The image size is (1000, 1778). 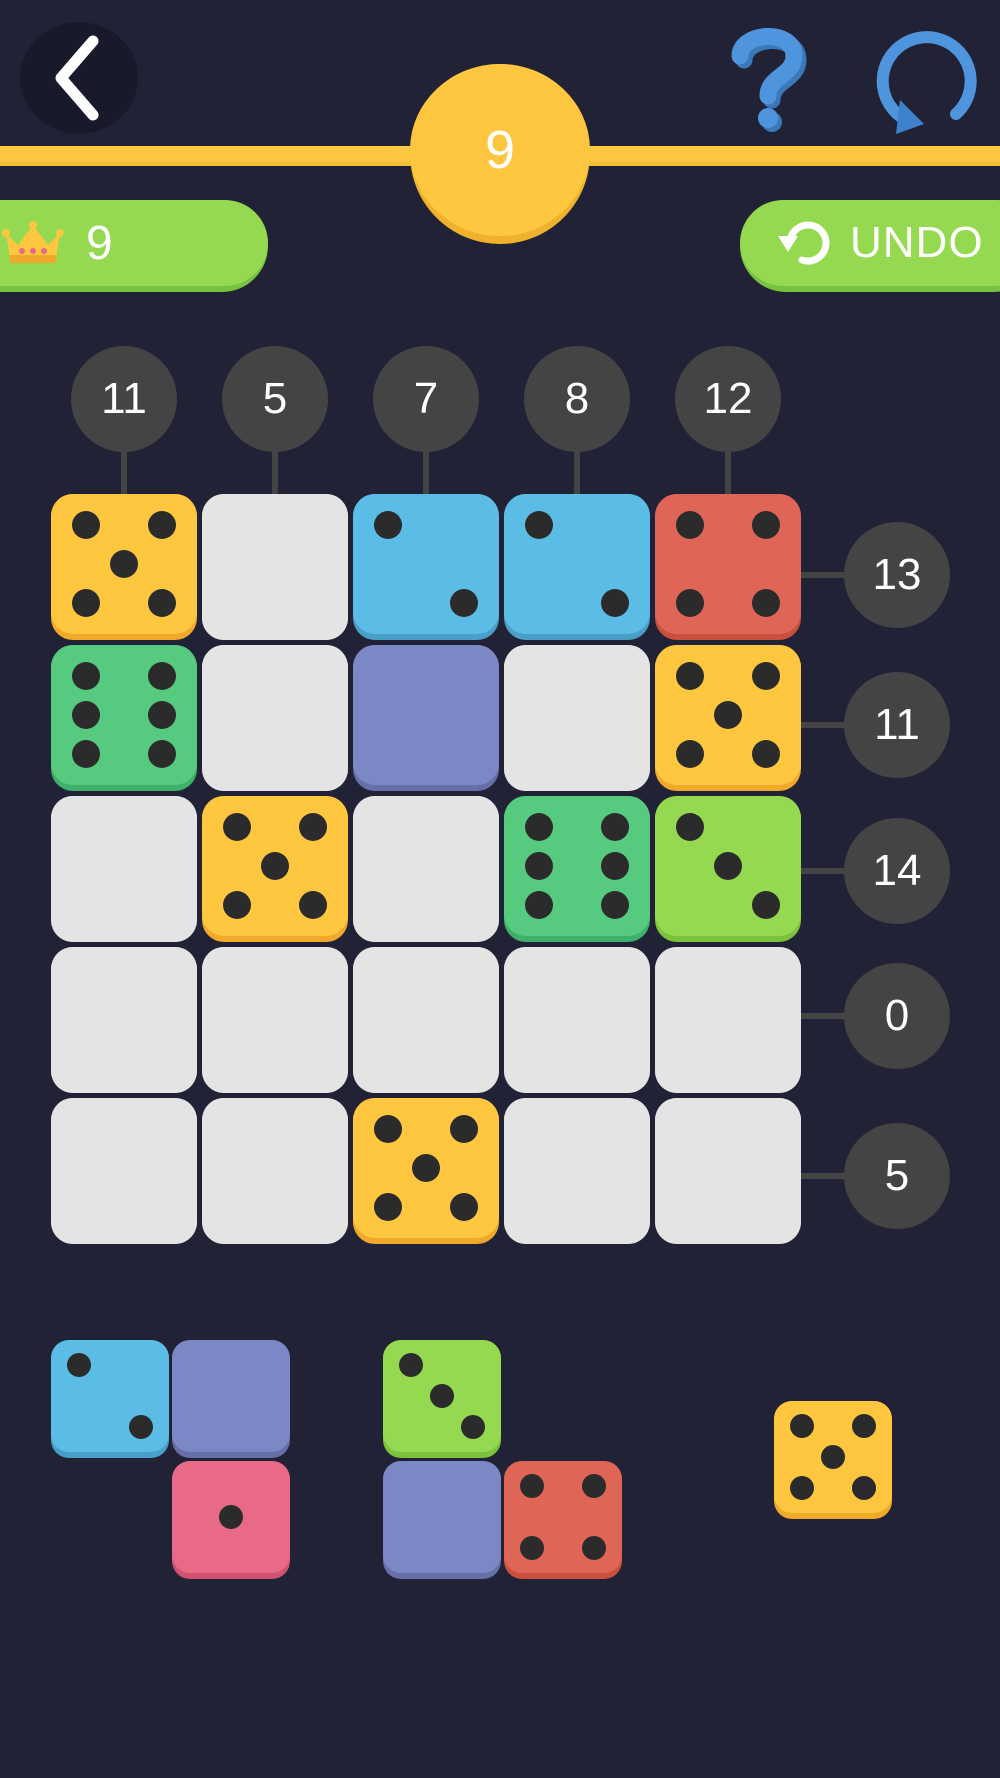 I want to click on restart-icon, so click(x=926, y=82).